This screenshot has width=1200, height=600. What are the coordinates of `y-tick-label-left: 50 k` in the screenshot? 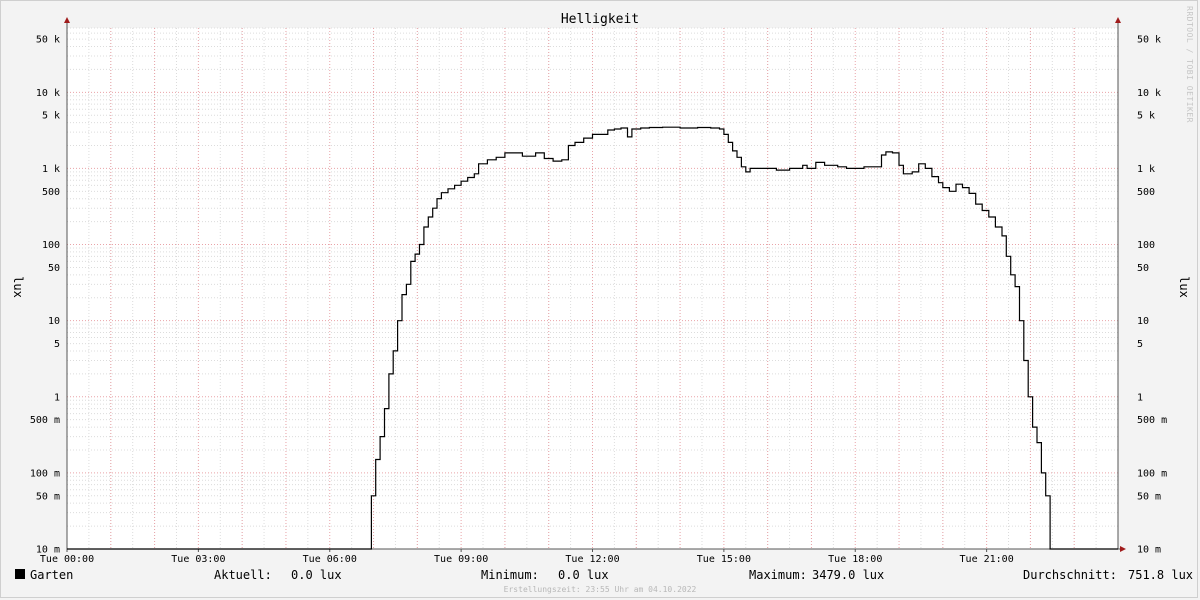 It's located at (48, 40).